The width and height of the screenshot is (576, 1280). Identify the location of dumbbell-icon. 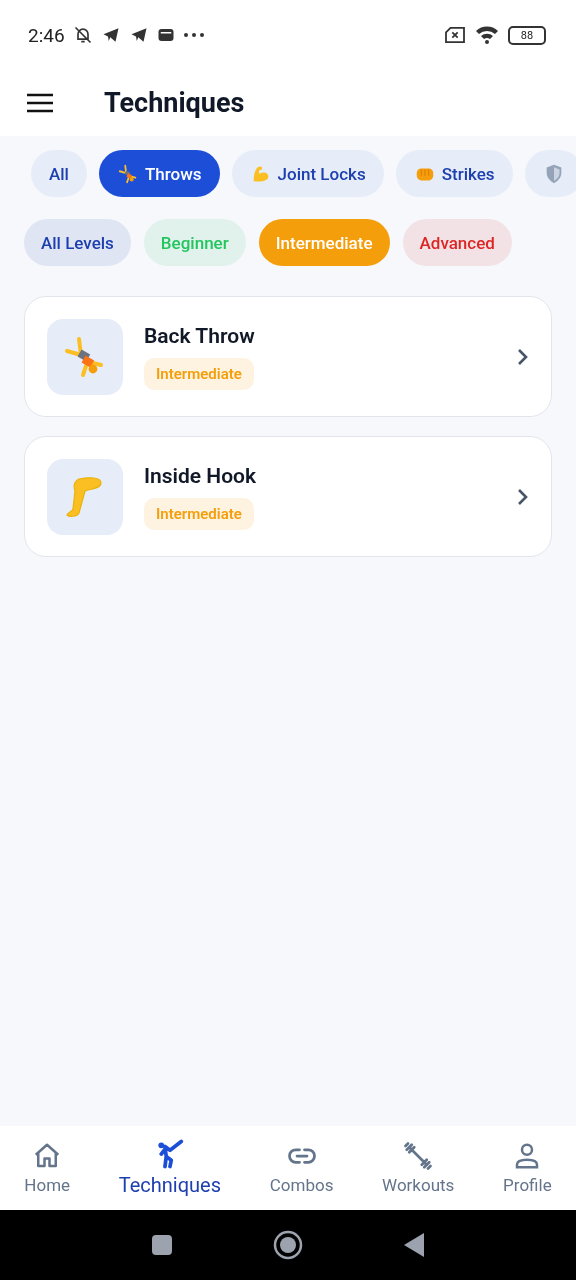
(418, 1156).